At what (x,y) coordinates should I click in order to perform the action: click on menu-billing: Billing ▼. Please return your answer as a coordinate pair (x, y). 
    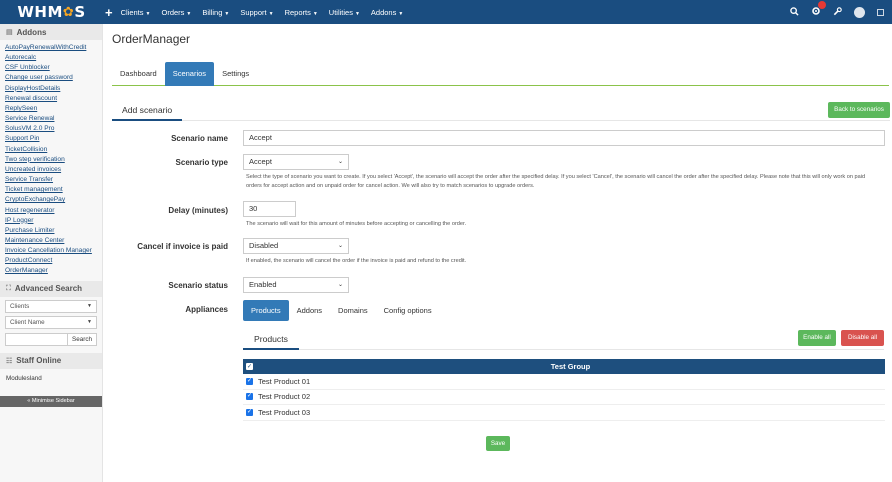
    Looking at the image, I should click on (215, 12).